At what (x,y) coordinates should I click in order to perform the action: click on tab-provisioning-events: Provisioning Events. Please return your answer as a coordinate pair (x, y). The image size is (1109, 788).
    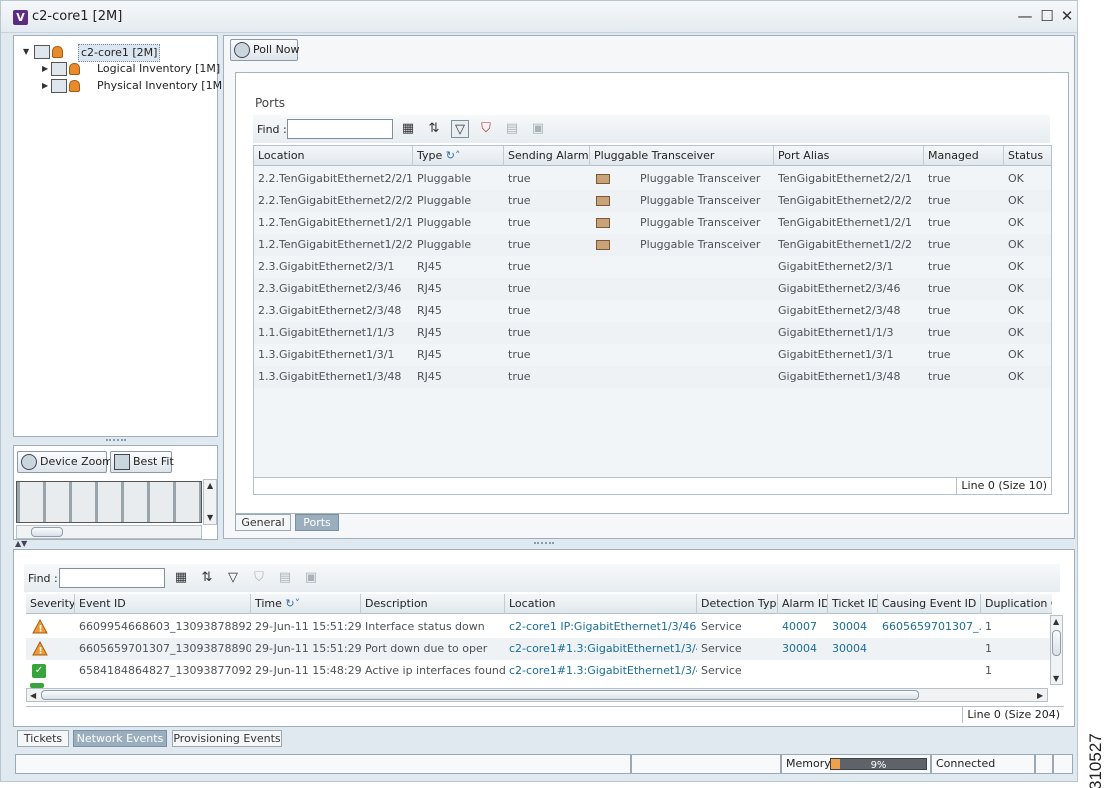
    Looking at the image, I should click on (227, 738).